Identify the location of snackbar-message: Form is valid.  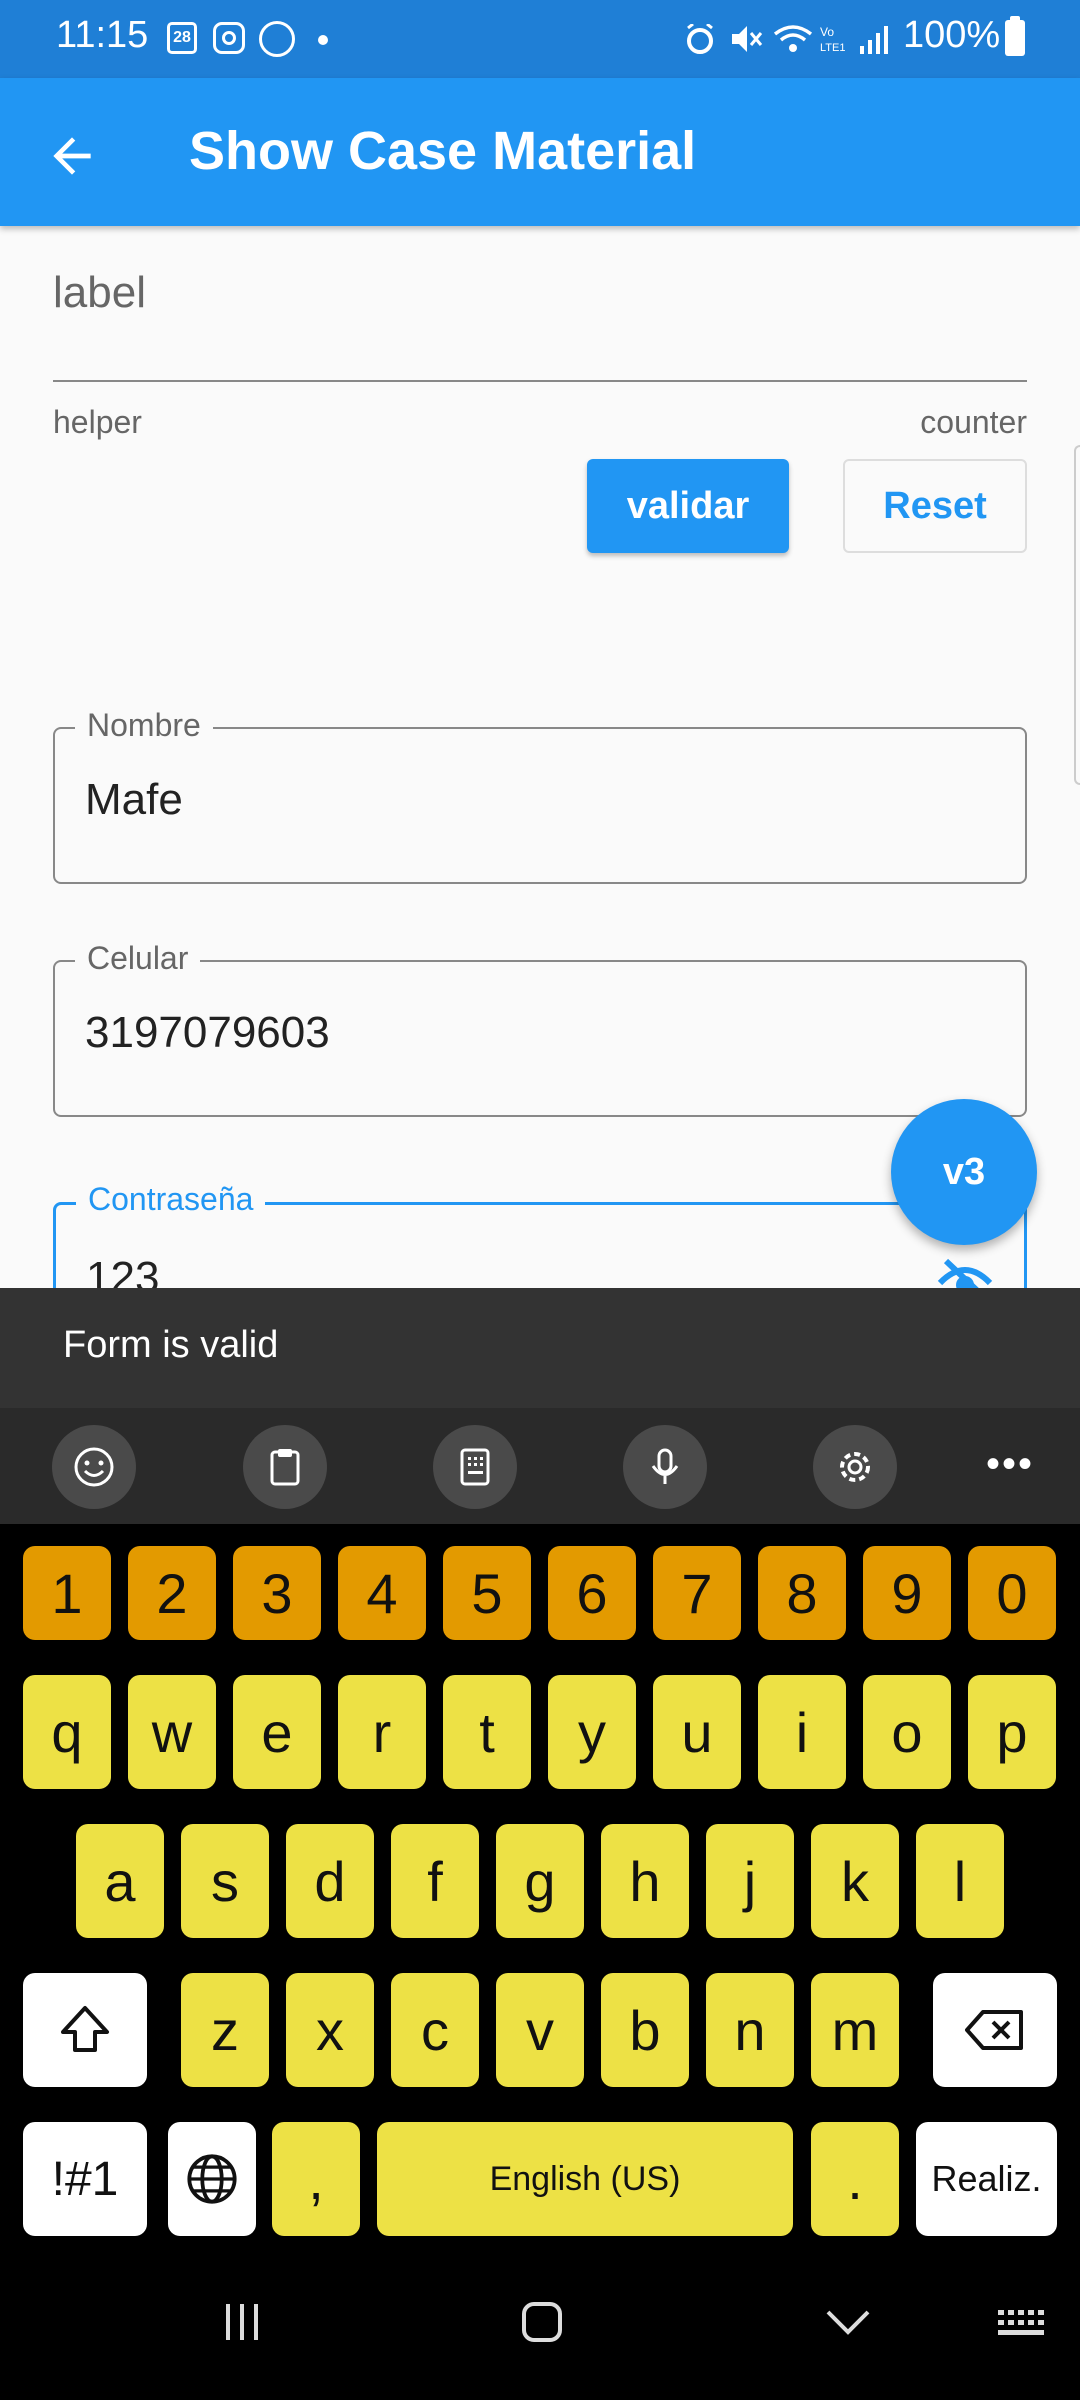
(171, 1345).